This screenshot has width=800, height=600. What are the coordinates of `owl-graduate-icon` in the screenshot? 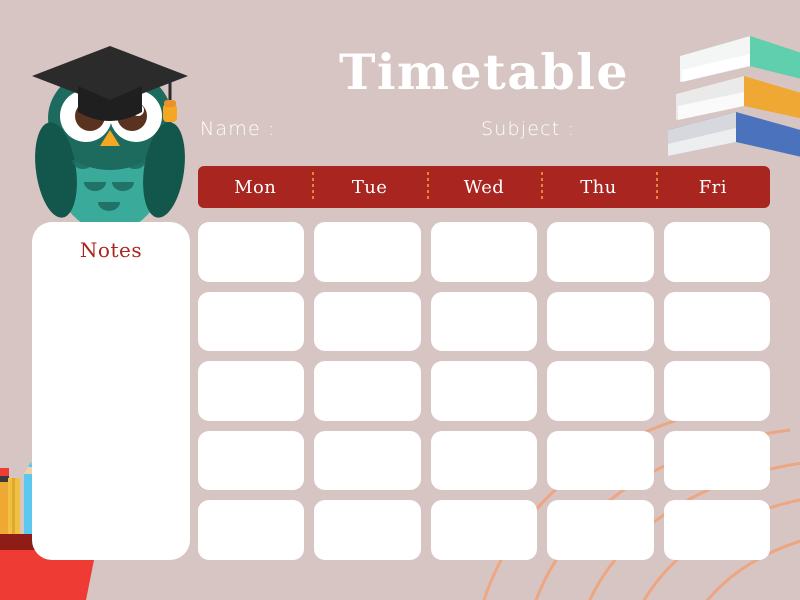 It's located at (110, 139).